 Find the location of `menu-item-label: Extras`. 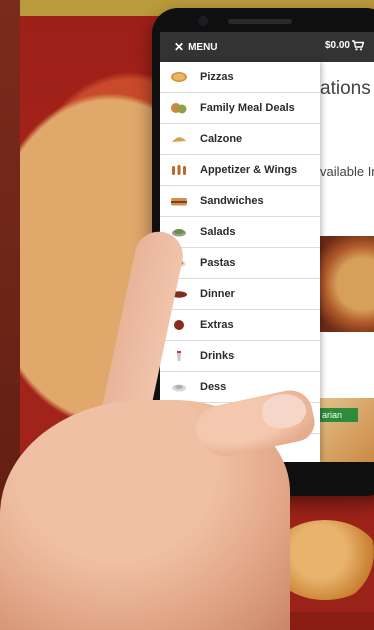

menu-item-label: Extras is located at coordinates (217, 325).